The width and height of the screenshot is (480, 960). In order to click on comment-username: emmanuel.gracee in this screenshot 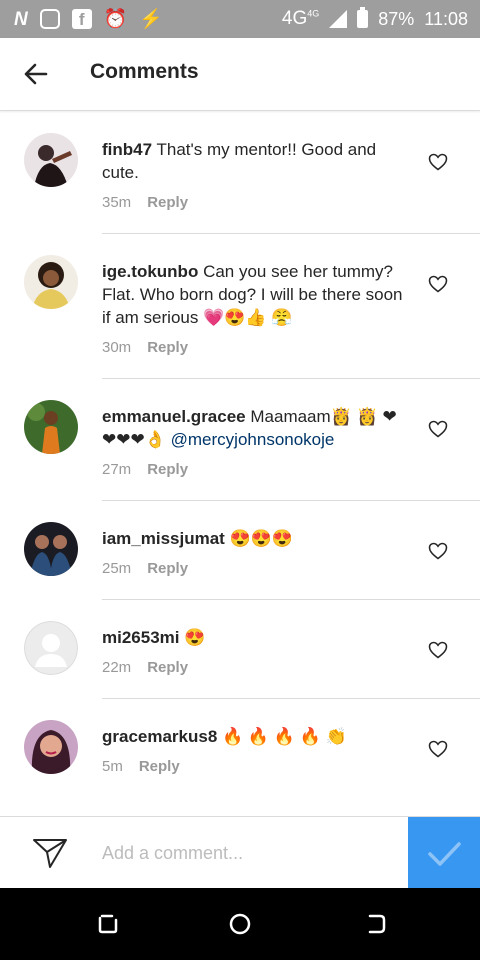, I will do `click(174, 416)`.